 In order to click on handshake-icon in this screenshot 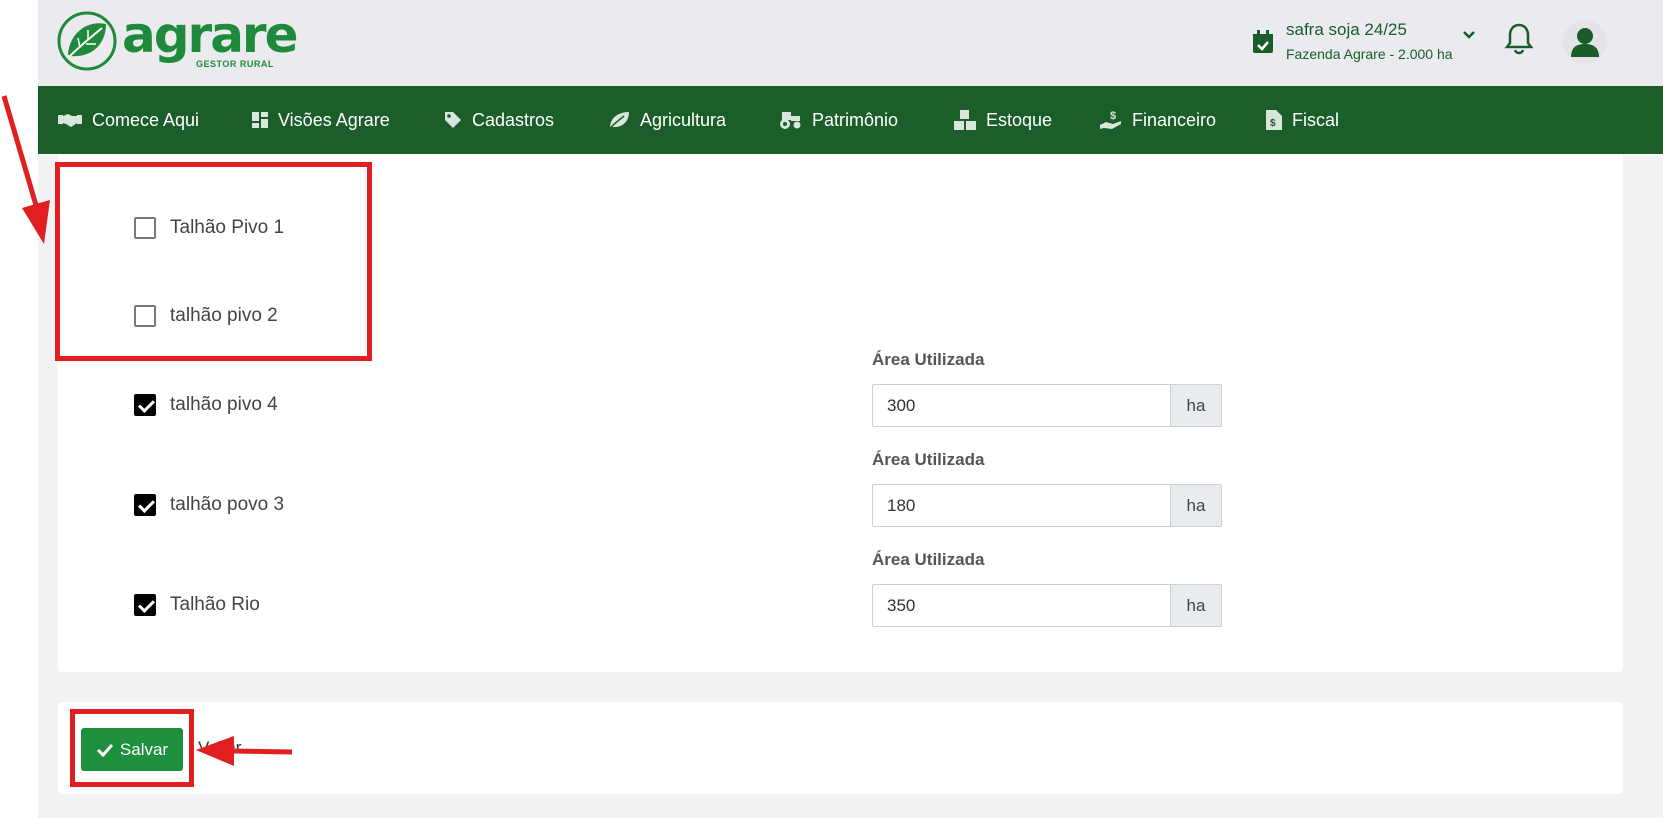, I will do `click(70, 120)`.